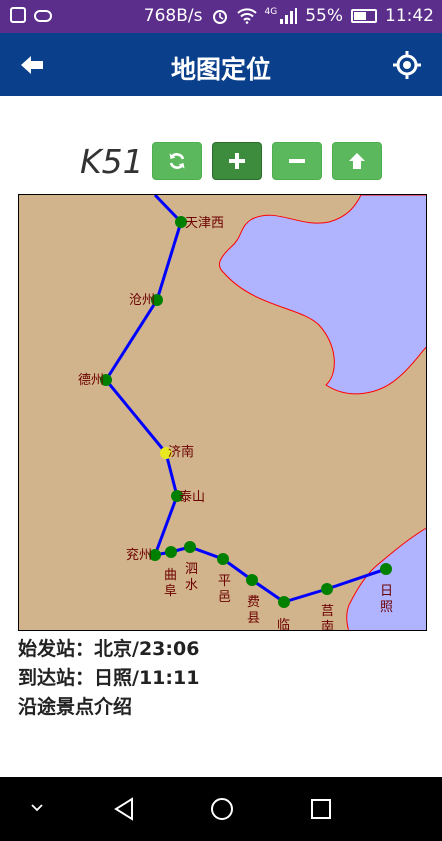 This screenshot has height=841, width=442. What do you see at coordinates (191, 577) in the screenshot?
I see `station-label: 泗水` at bounding box center [191, 577].